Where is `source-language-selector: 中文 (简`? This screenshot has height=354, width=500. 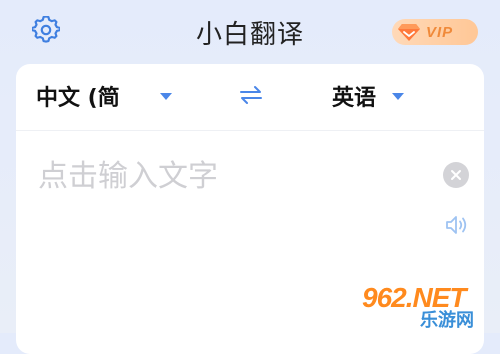 source-language-selector: 中文 (简 is located at coordinates (104, 96).